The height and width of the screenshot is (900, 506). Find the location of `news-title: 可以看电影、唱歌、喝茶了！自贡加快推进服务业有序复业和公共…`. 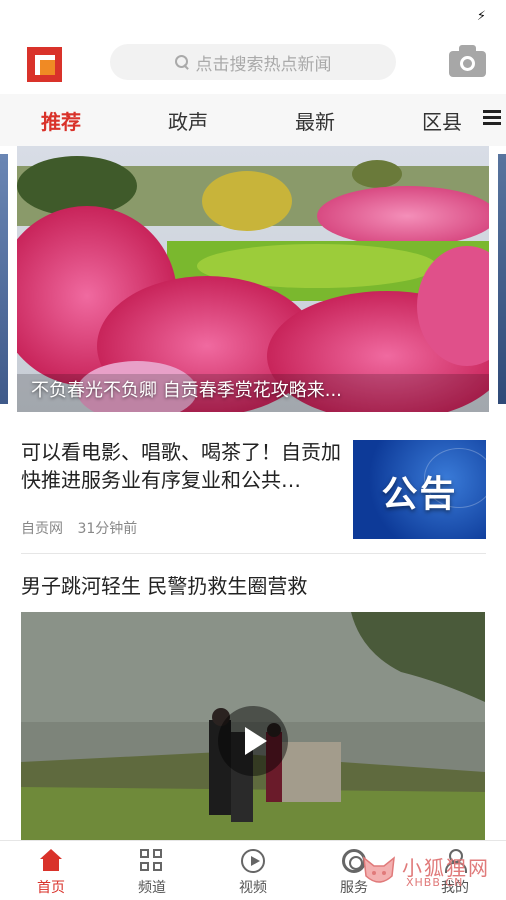

news-title: 可以看电影、唱歌、喝茶了！自贡加快推进服务业有序复业和公共… is located at coordinates (181, 466).